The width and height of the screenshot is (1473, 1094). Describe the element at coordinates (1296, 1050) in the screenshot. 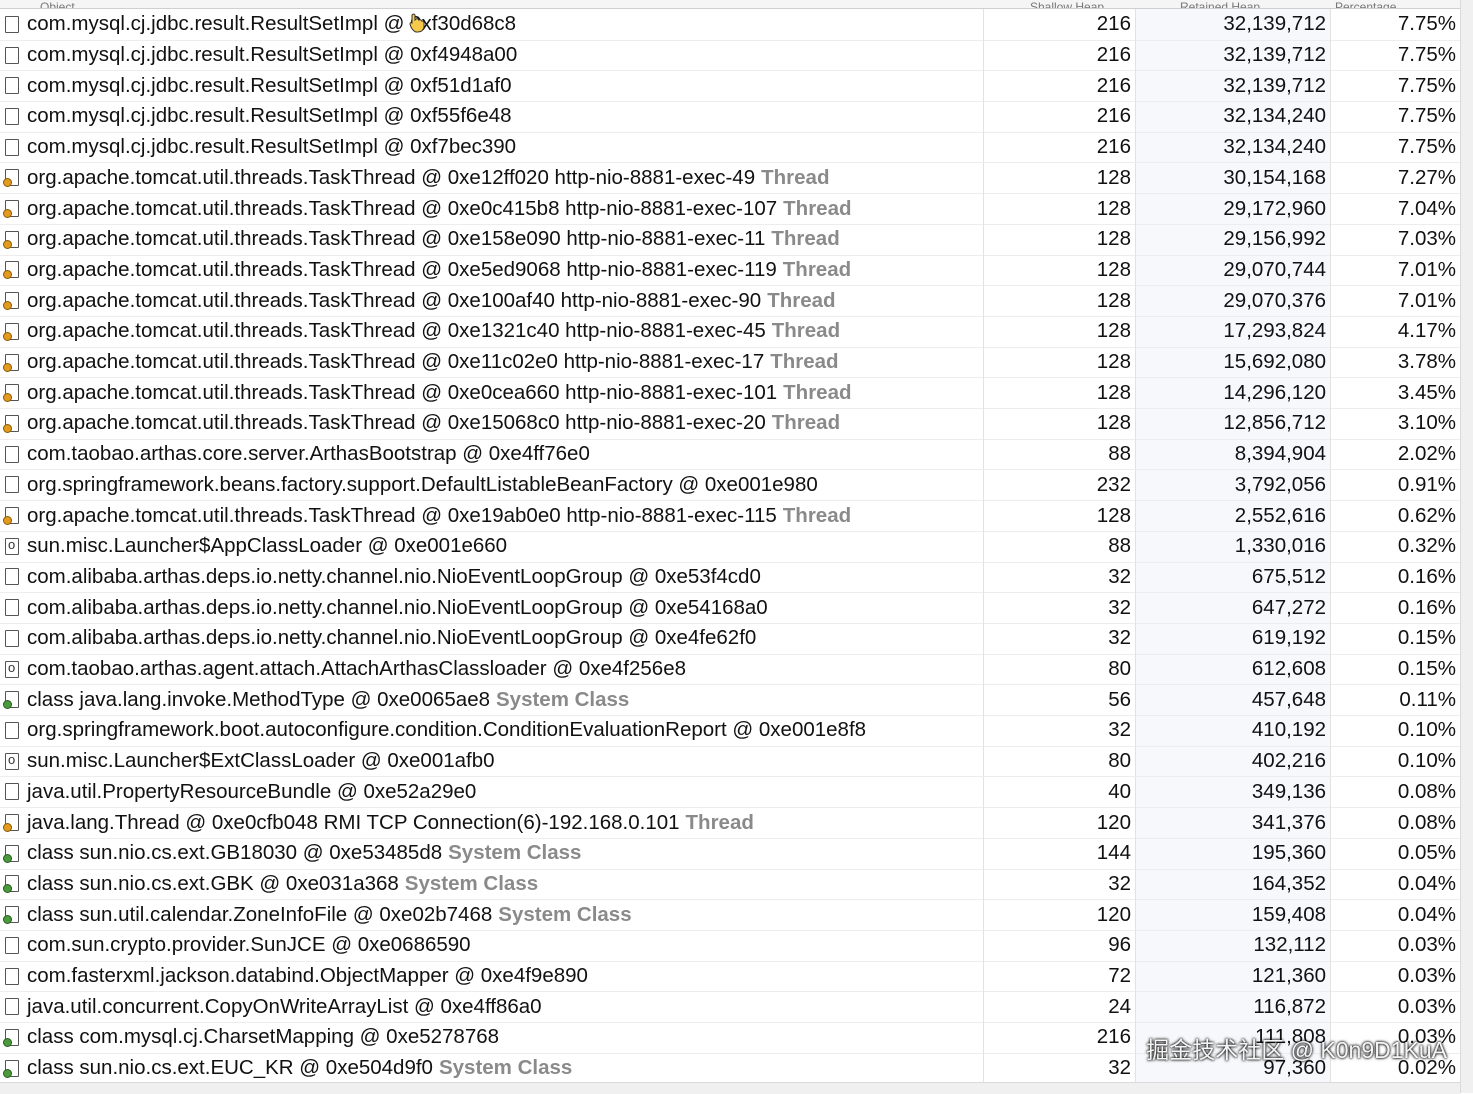

I see `watermark-text: 掘金技术社区 @ K0n9D1KuA` at that location.